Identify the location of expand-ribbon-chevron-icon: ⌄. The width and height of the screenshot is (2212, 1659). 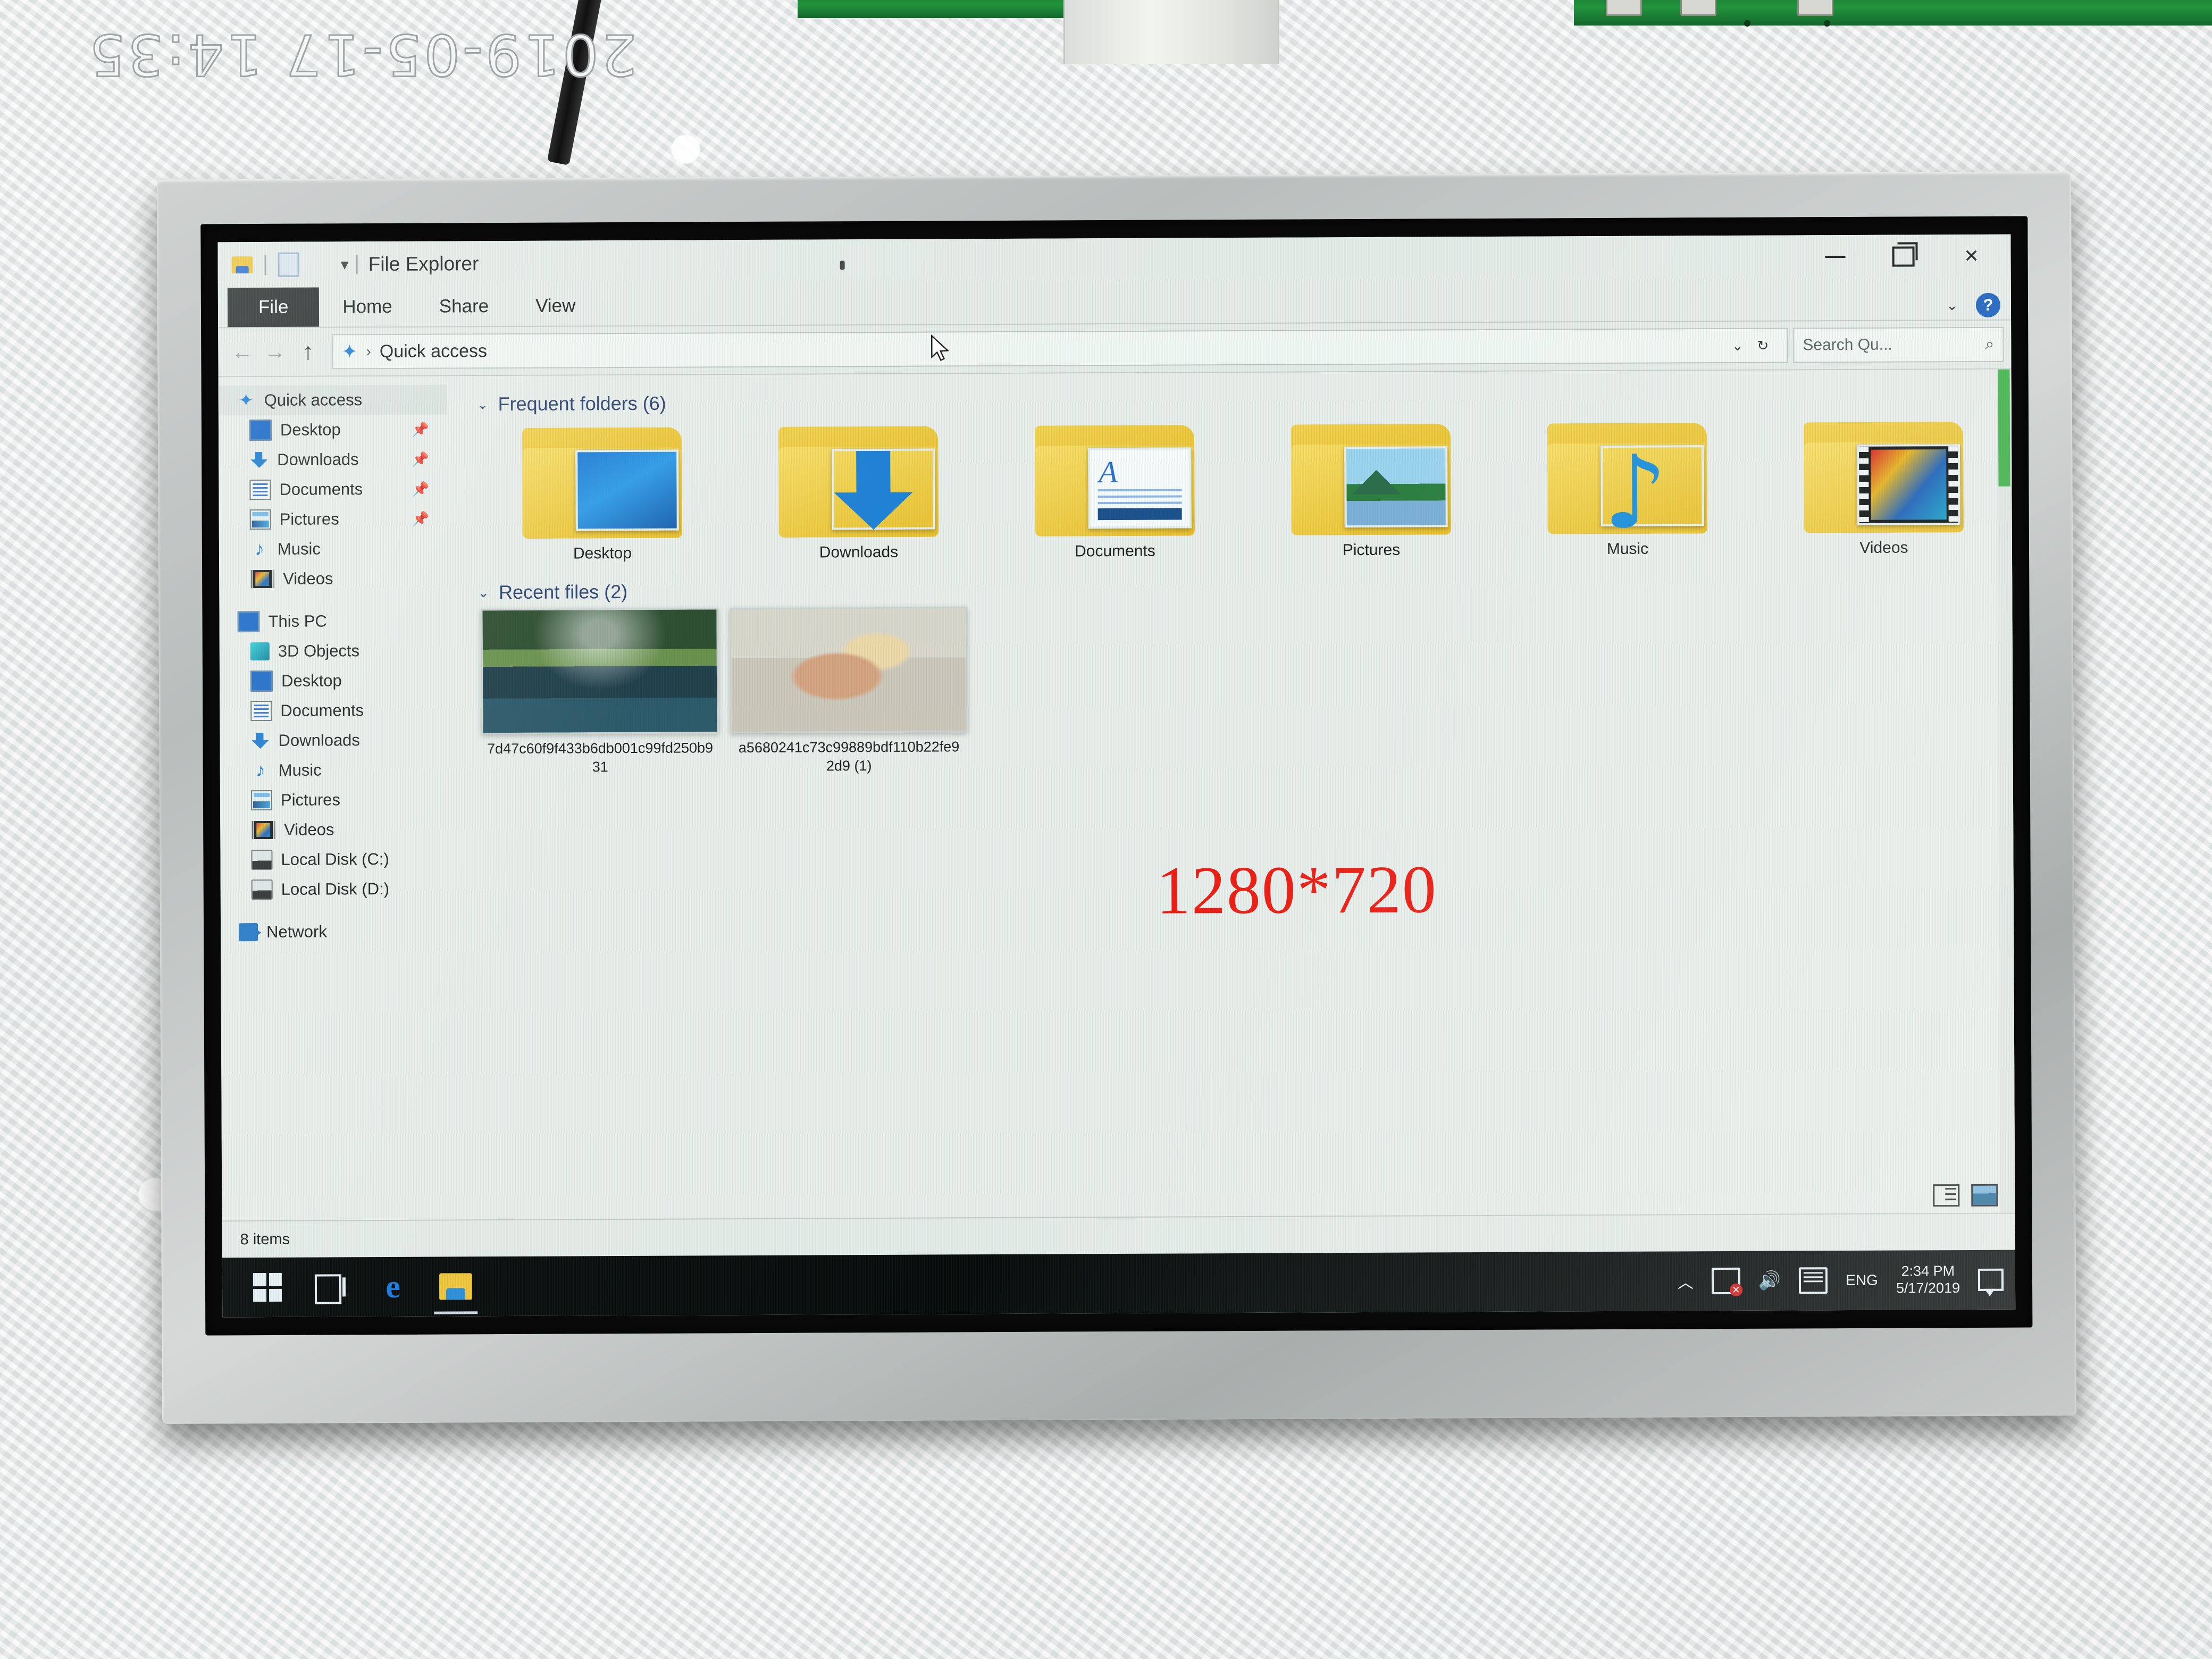
(1952, 305).